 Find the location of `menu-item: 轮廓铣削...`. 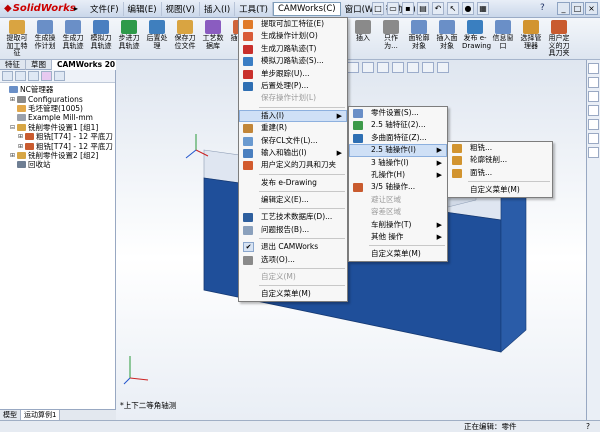

menu-item: 轮廓铣削... is located at coordinates (500, 160).